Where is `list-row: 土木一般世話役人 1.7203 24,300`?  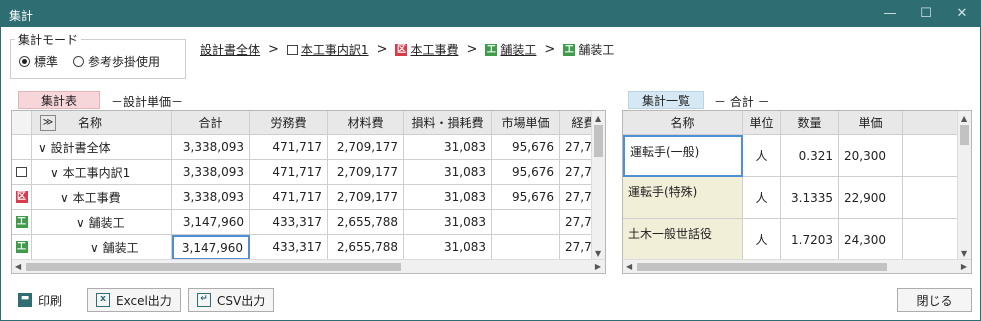
list-row: 土木一般世話役人 1.7203 24,300 is located at coordinates (791, 240).